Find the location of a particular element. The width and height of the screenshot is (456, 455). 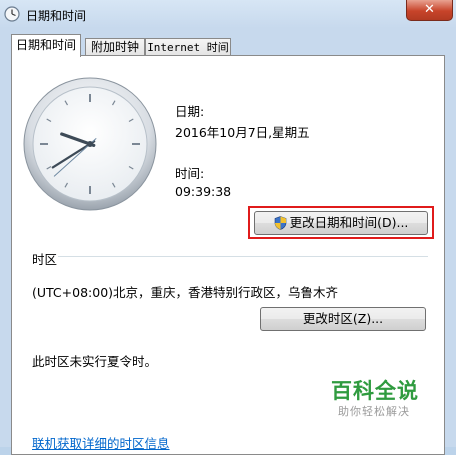

clock-center is located at coordinates (90, 144).